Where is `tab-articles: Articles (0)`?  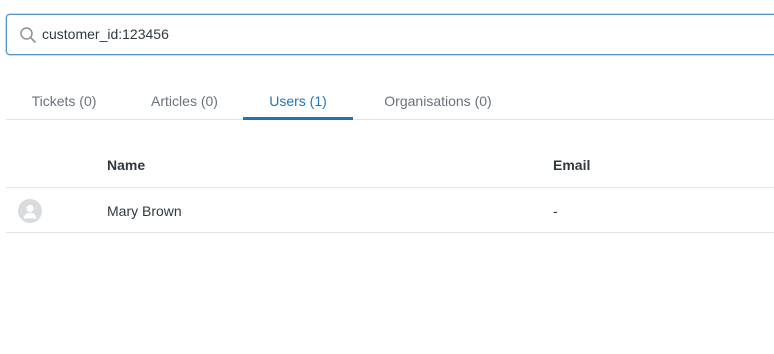
tab-articles: Articles (0) is located at coordinates (184, 101).